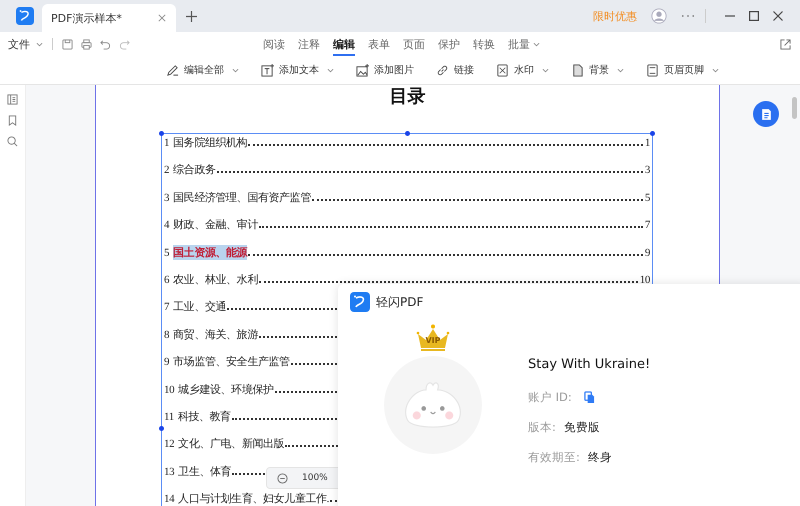 This screenshot has width=800, height=506. What do you see at coordinates (12, 120) in the screenshot?
I see `bookmark-icon` at bounding box center [12, 120].